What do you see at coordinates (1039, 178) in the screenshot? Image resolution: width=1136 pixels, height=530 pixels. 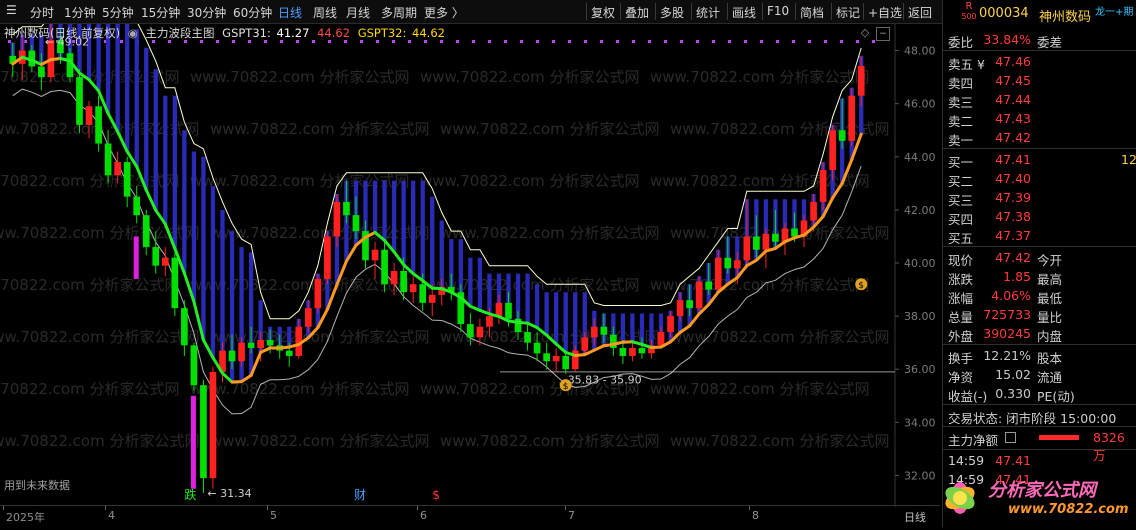 I see `bid-row: 买二47.40` at bounding box center [1039, 178].